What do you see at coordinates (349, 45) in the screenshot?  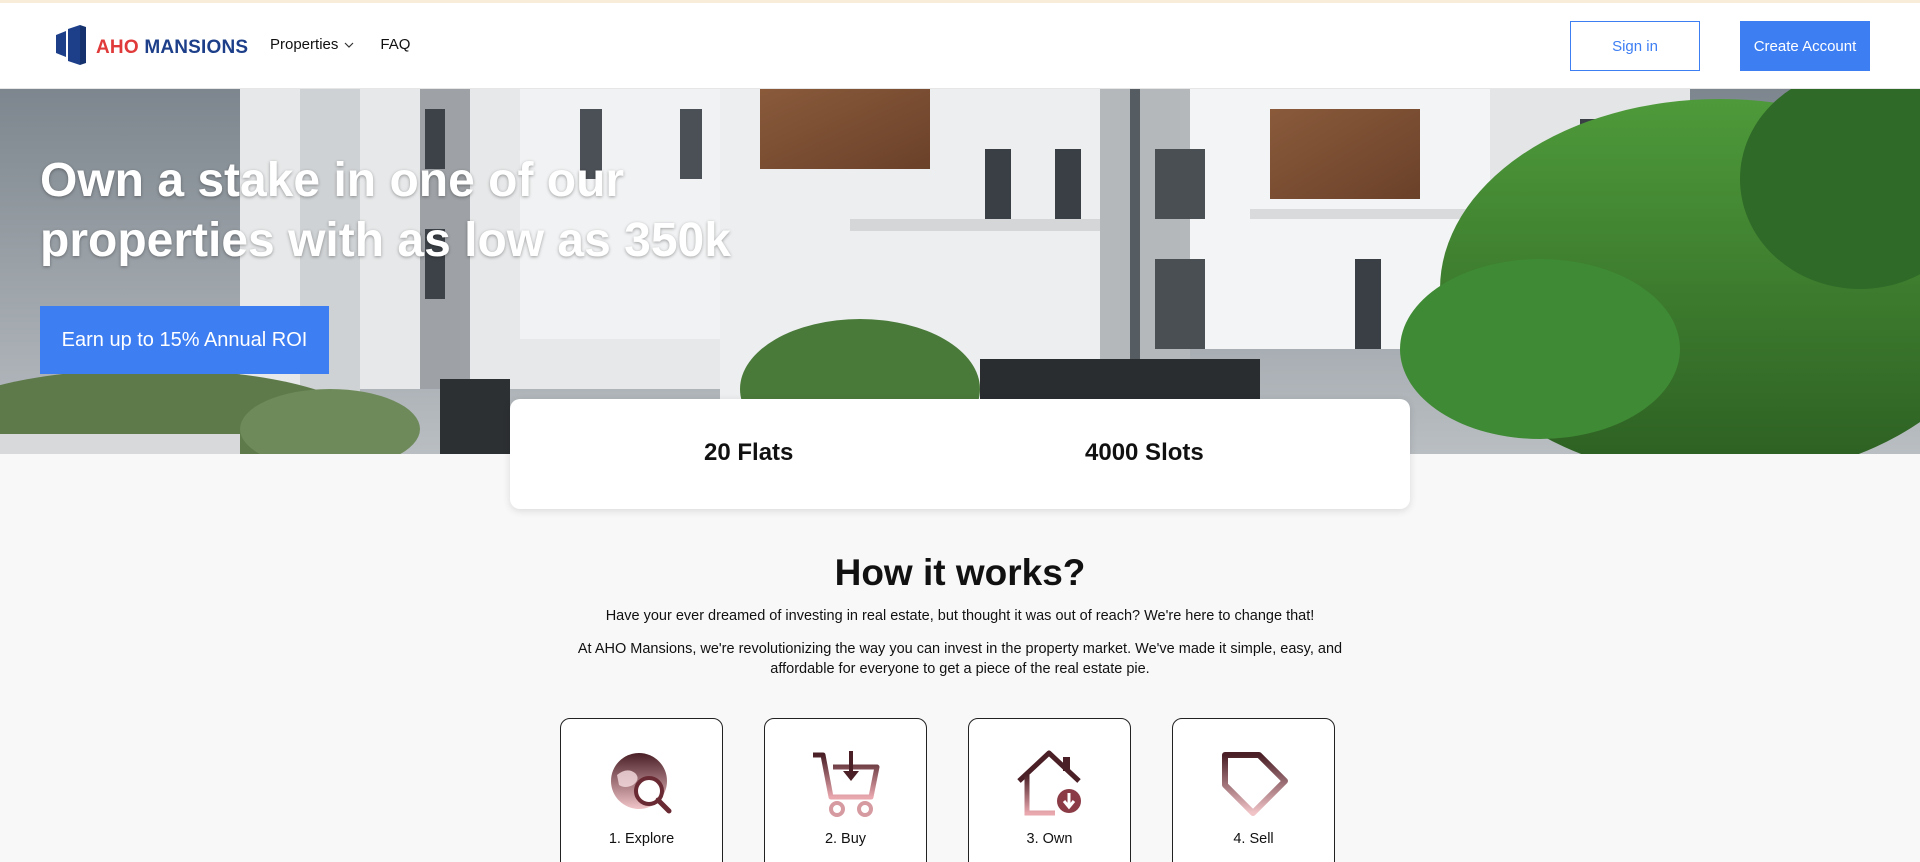 I see `chevron-down-icon` at bounding box center [349, 45].